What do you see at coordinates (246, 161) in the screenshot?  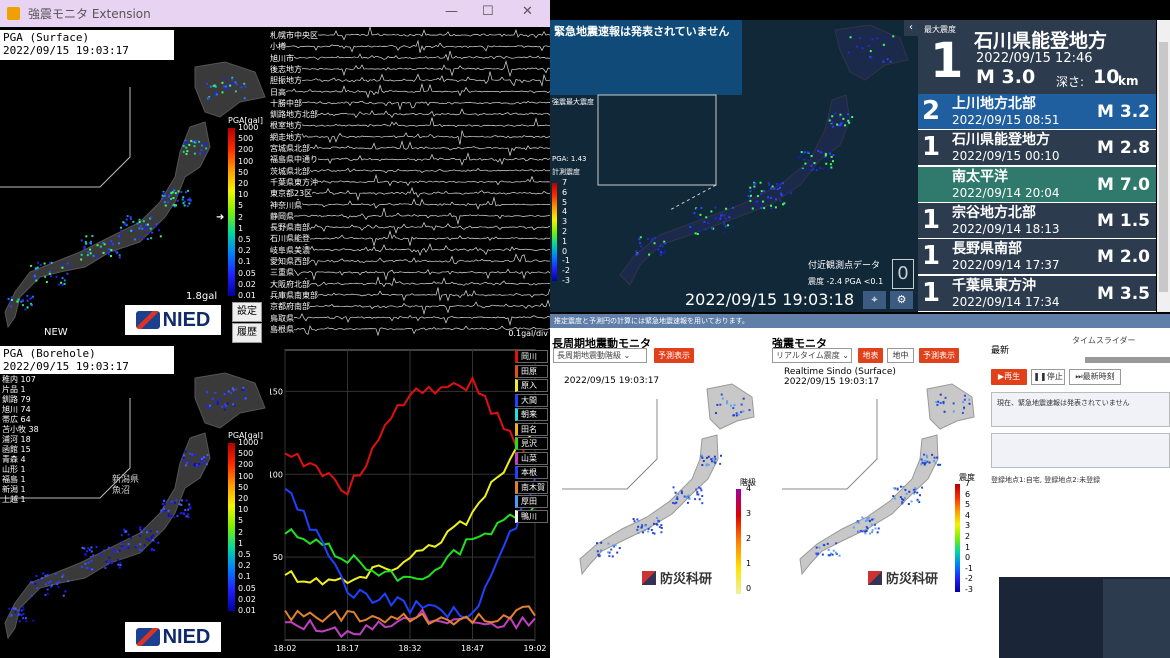 I see `scale-tick: 100` at bounding box center [246, 161].